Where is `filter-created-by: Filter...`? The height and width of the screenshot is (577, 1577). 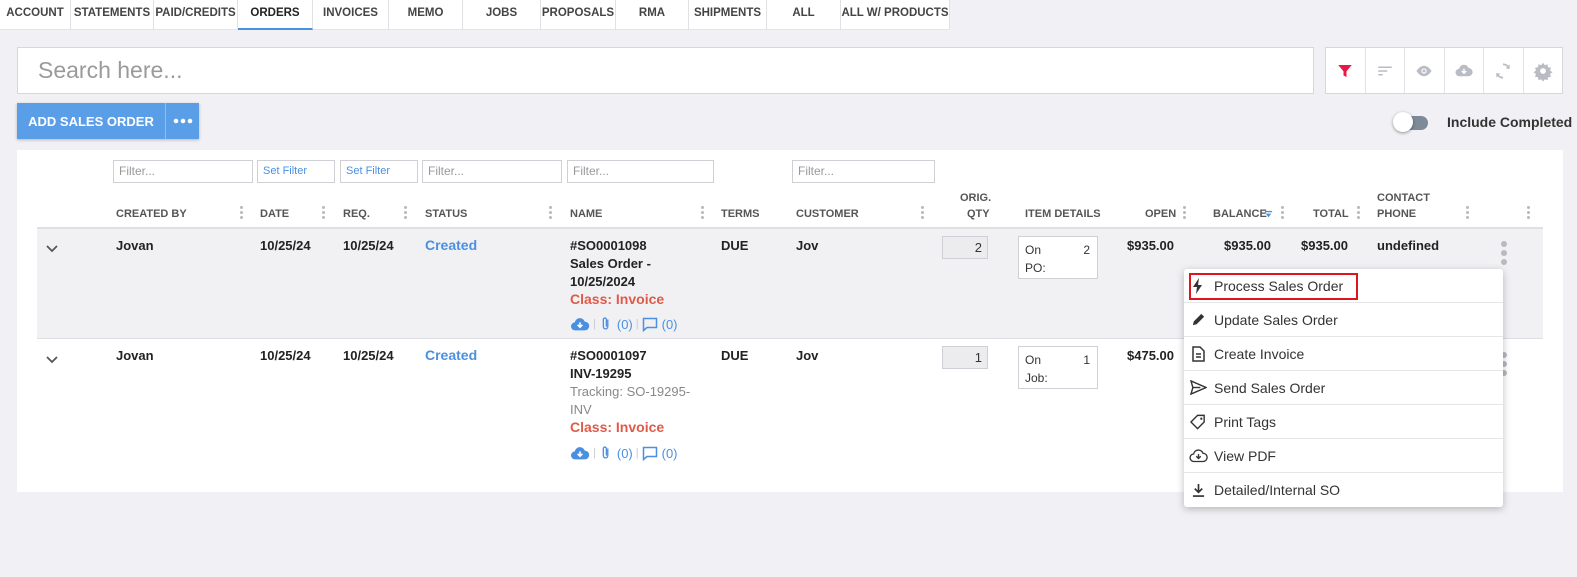 filter-created-by: Filter... is located at coordinates (183, 171).